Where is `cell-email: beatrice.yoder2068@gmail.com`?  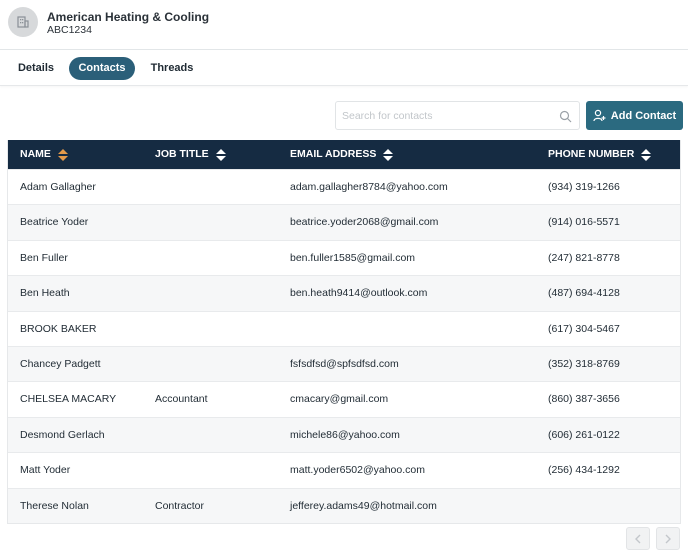 cell-email: beatrice.yoder2068@gmail.com is located at coordinates (364, 222).